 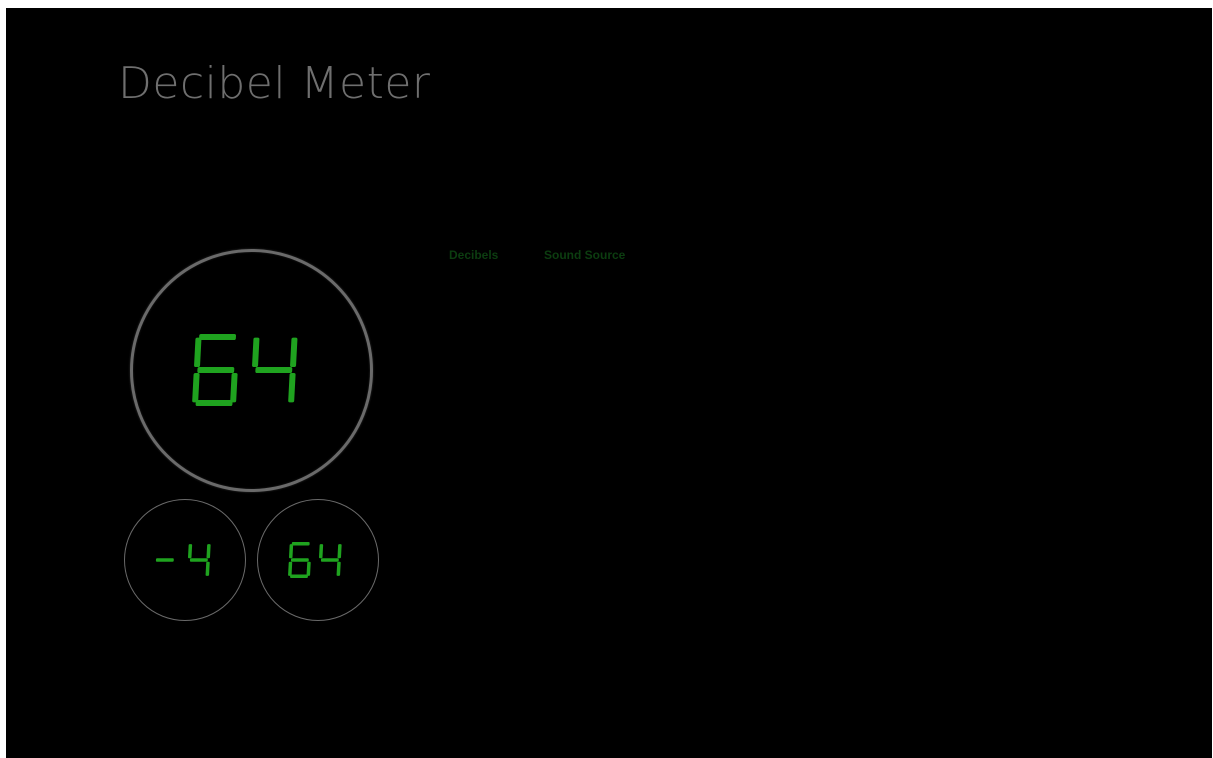 I want to click on decibel-reference-table: Decibels Sound Source, so click(x=537, y=255).